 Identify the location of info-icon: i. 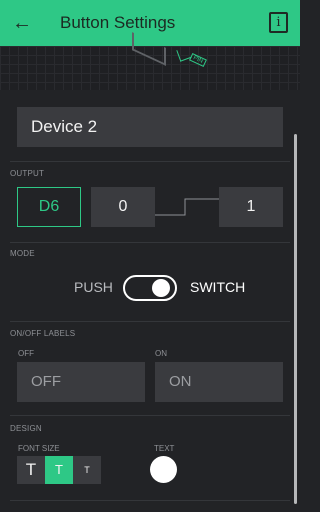
(278, 22).